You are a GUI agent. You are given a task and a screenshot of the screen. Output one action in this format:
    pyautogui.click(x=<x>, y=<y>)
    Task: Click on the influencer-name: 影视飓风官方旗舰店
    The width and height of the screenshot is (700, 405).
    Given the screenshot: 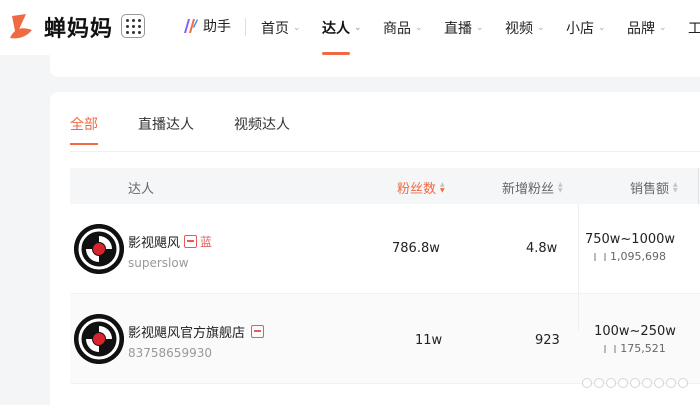 What is the action you would take?
    pyautogui.click(x=186, y=331)
    